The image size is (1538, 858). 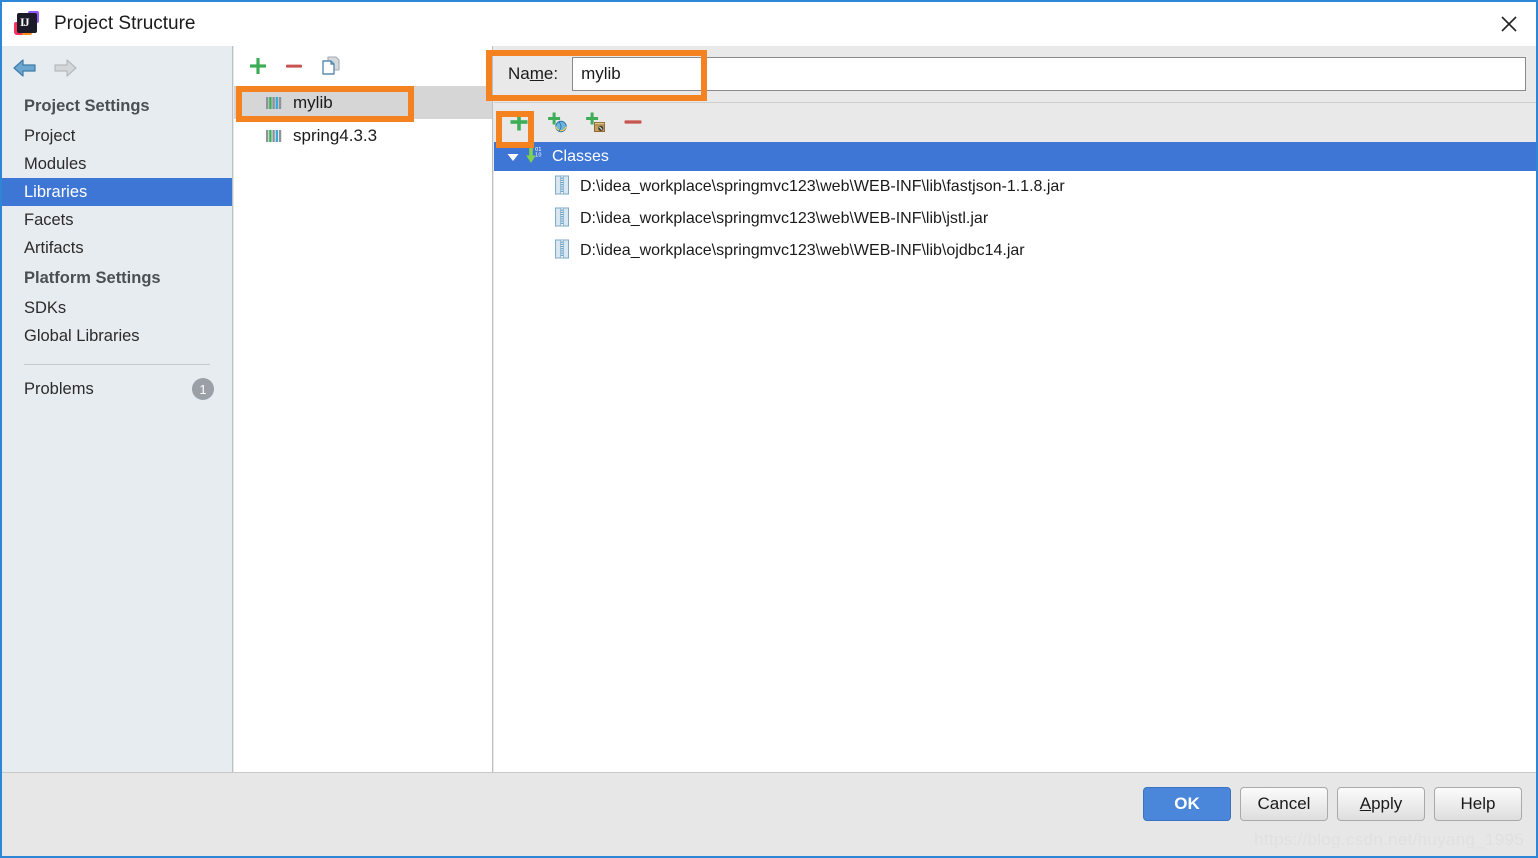 What do you see at coordinates (117, 389) in the screenshot?
I see `sidebar-item-problems: Problems 1` at bounding box center [117, 389].